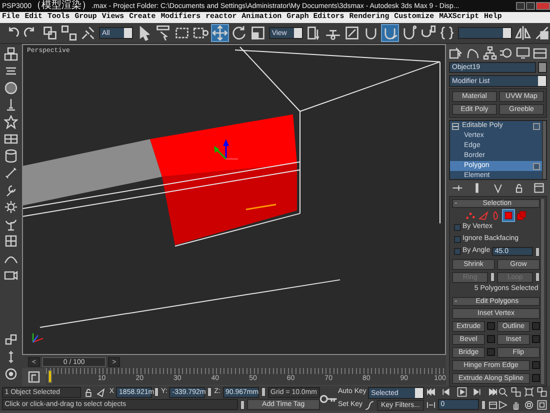  What do you see at coordinates (508, 215) in the screenshot?
I see `polygon-icon` at bounding box center [508, 215].